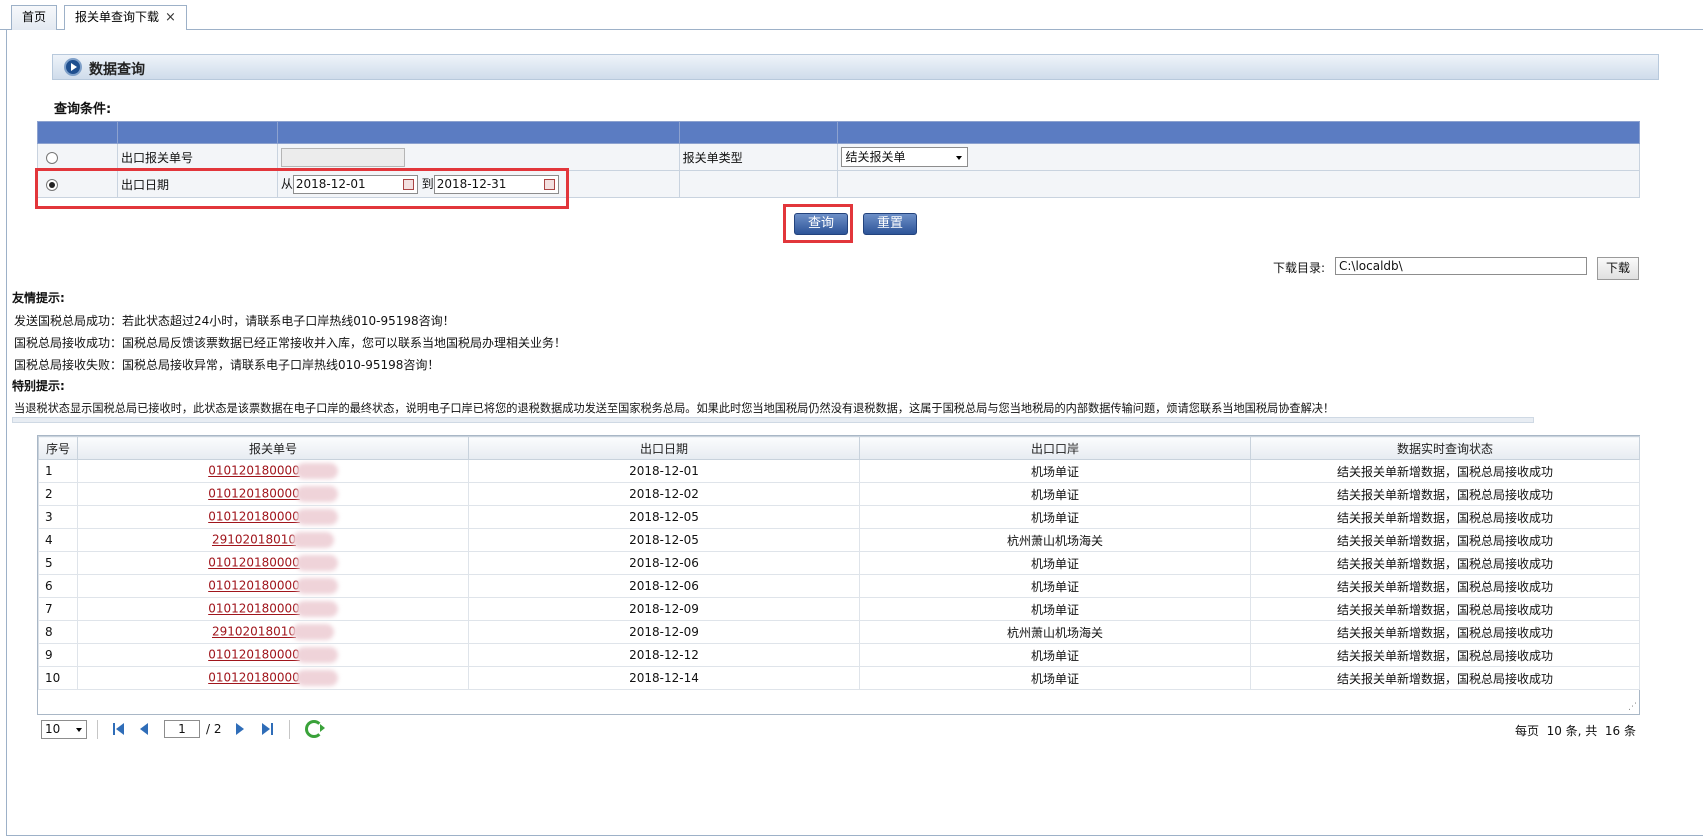 This screenshot has width=1703, height=838. I want to click on radio-export-date, so click(52, 184).